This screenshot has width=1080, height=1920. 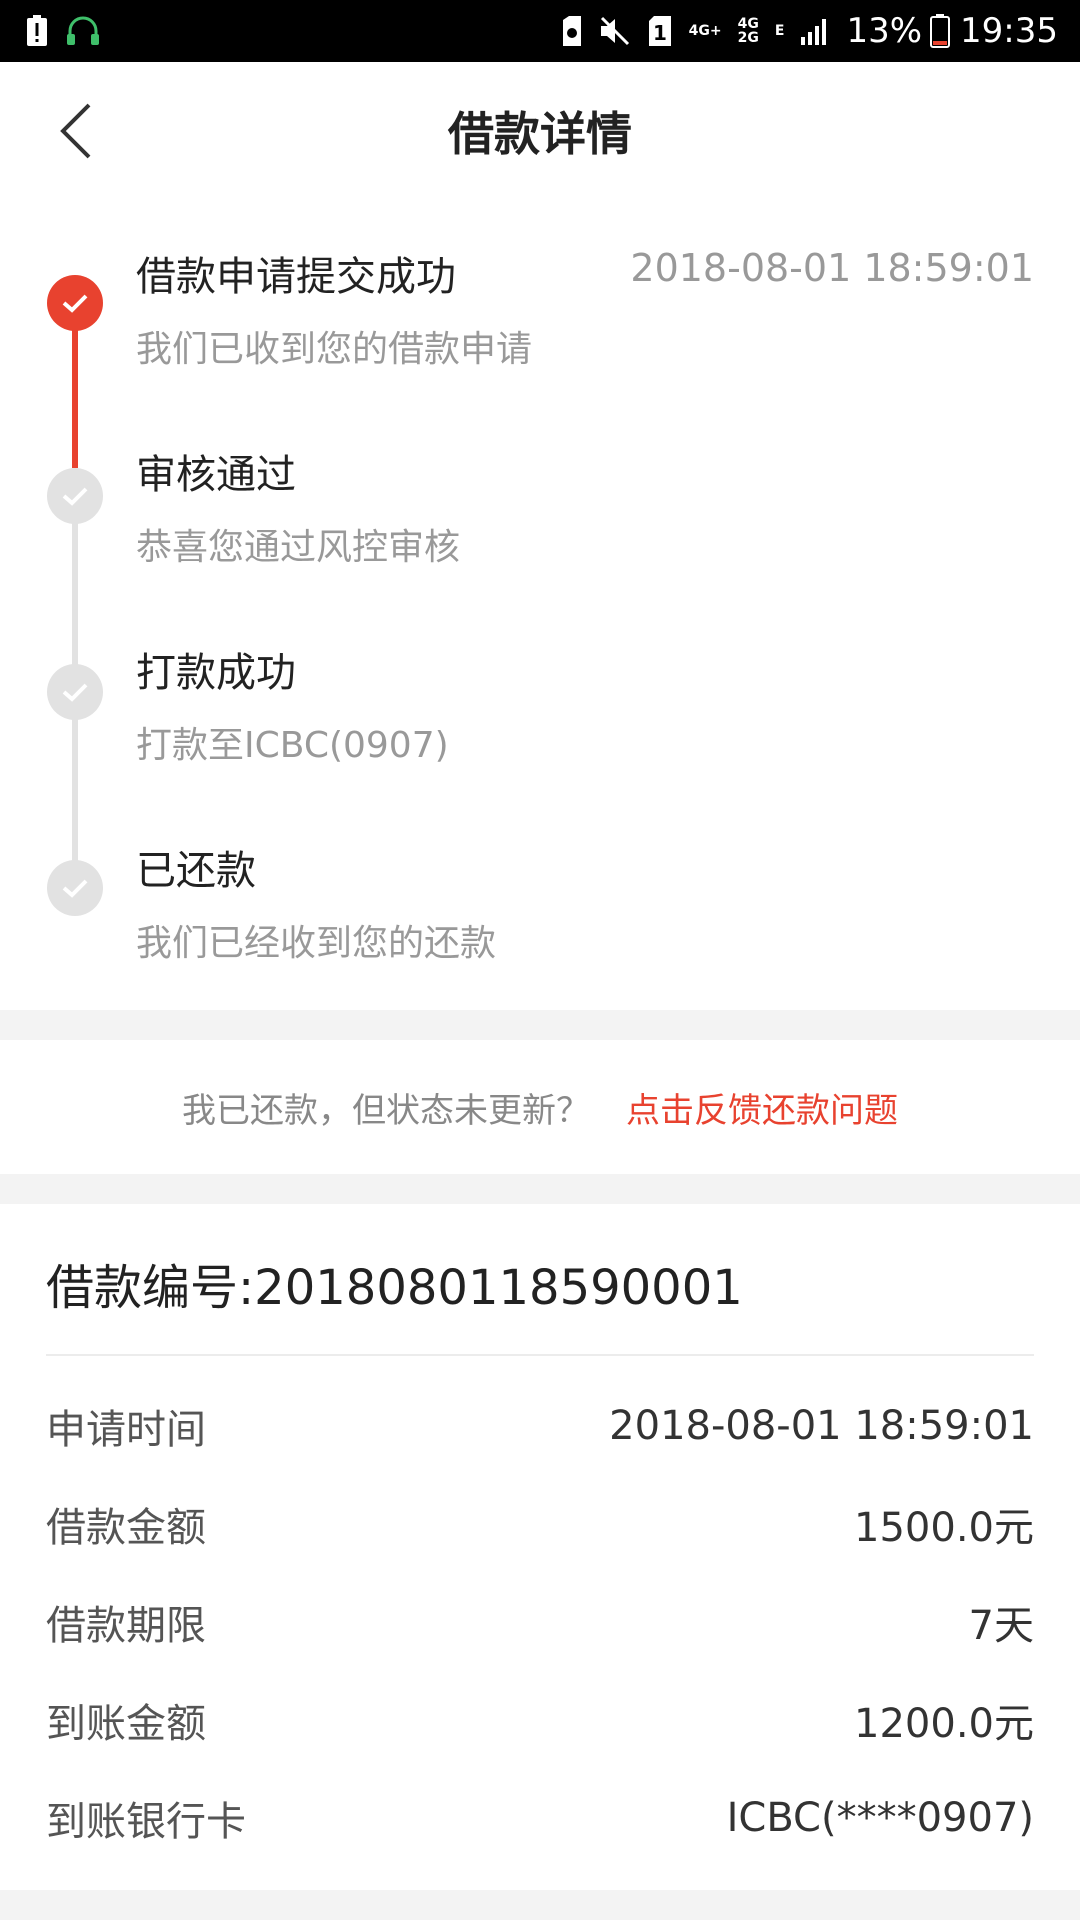 What do you see at coordinates (334, 349) in the screenshot?
I see `timeline-step-1-desc: 我们已收到您的借款申请` at bounding box center [334, 349].